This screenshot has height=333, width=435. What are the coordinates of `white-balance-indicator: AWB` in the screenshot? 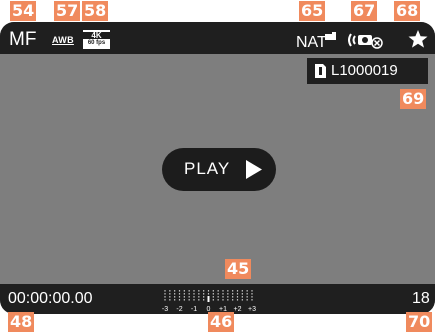 It's located at (63, 40).